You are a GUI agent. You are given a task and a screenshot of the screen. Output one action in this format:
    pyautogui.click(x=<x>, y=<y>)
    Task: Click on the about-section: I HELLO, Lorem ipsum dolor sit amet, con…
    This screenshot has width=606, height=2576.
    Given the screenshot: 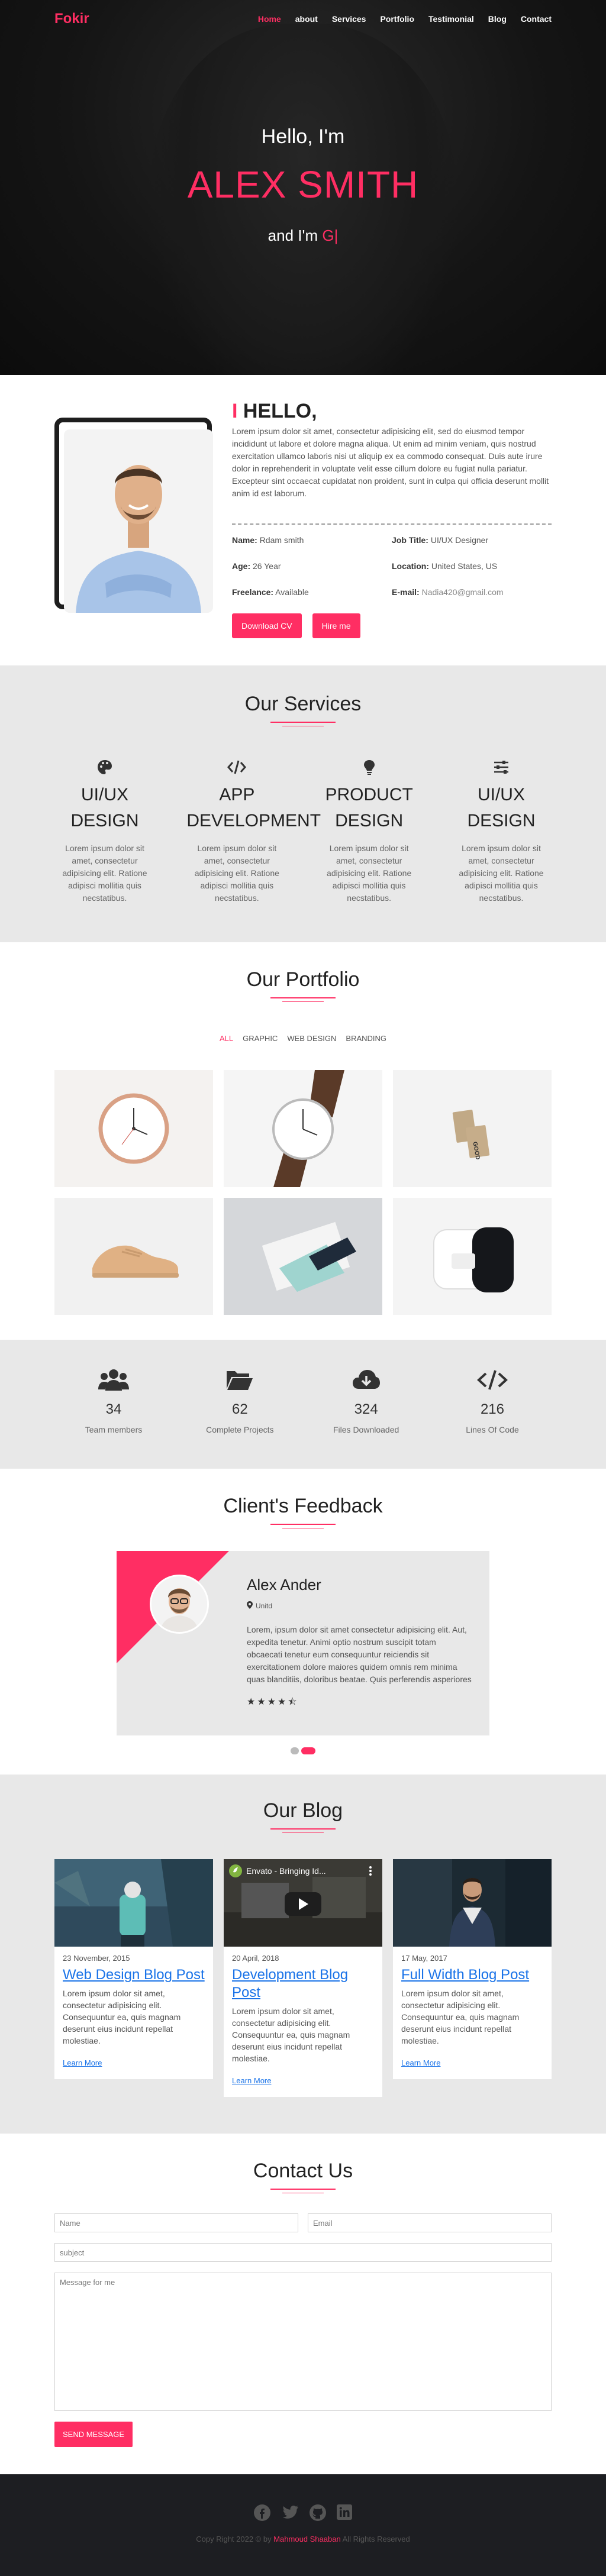 What is the action you would take?
    pyautogui.click(x=303, y=520)
    